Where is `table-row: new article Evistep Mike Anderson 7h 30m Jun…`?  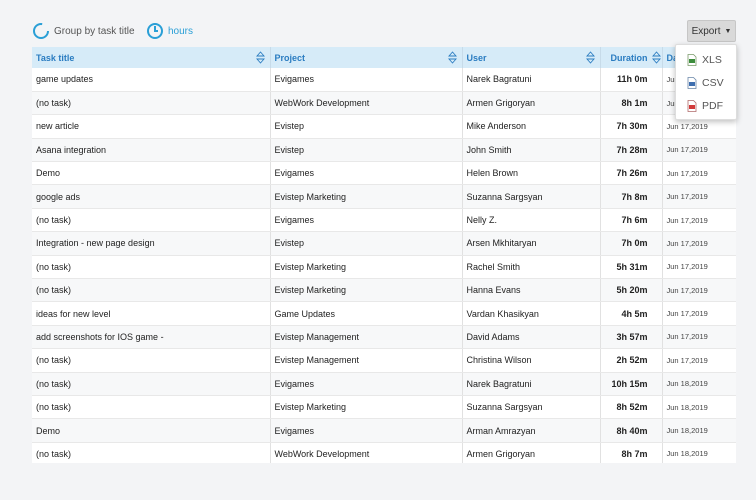
table-row: new article Evistep Mike Anderson 7h 30m Jun… is located at coordinates (384, 126).